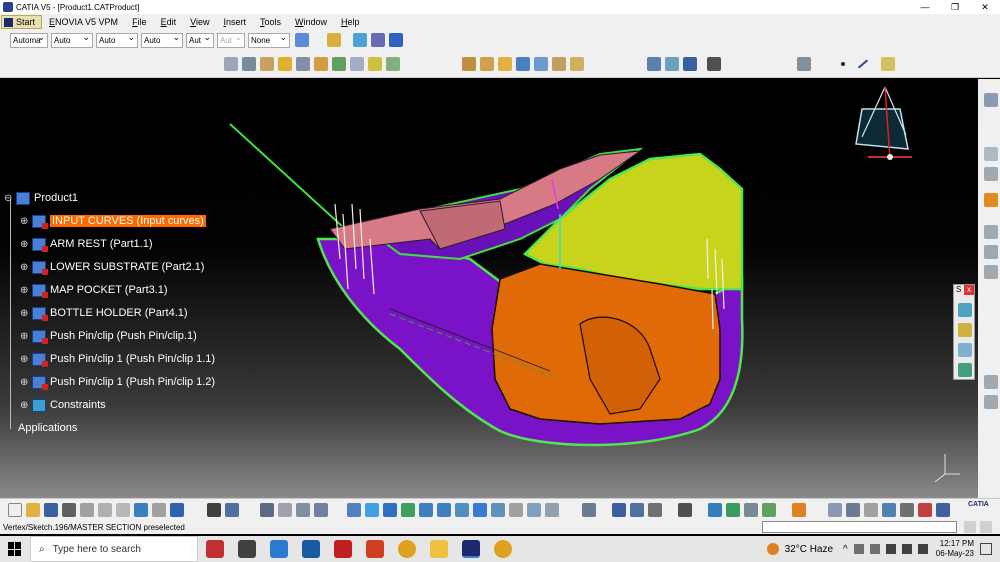  I want to click on isometric-view-icon, so click(498, 509).